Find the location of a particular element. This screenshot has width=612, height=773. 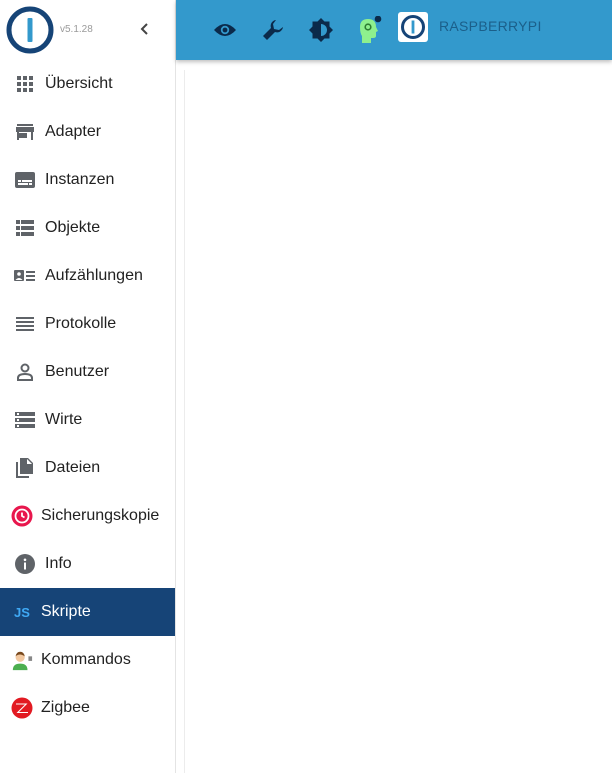

sidebar-item-label: Info is located at coordinates (58, 563).